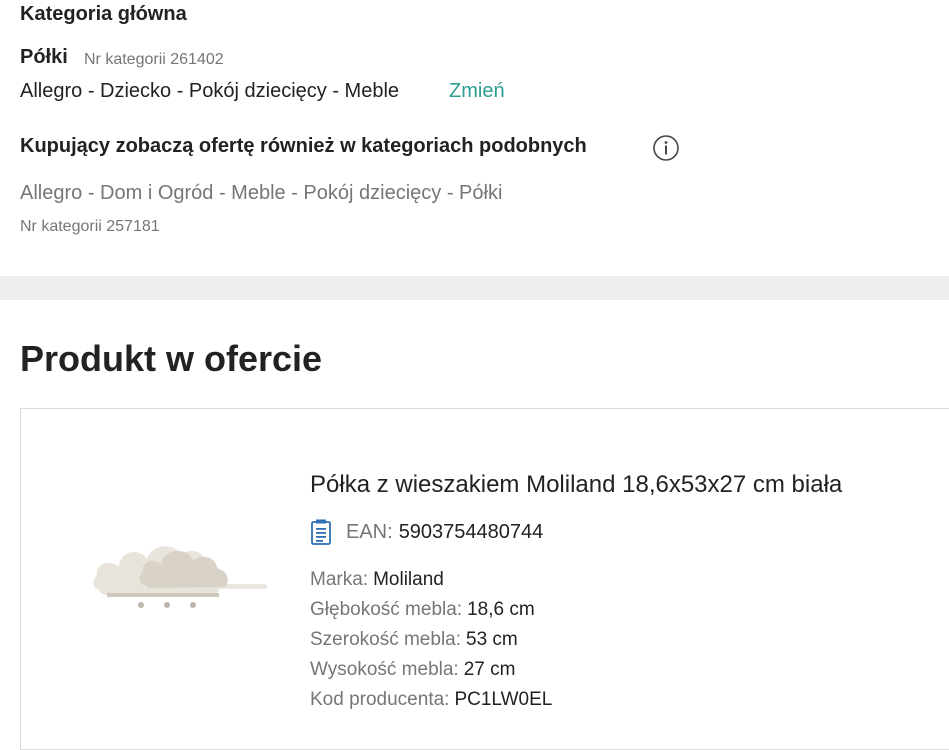 Image resolution: width=949 pixels, height=750 pixels. Describe the element at coordinates (321, 532) in the screenshot. I see `barcode-document-icon` at that location.